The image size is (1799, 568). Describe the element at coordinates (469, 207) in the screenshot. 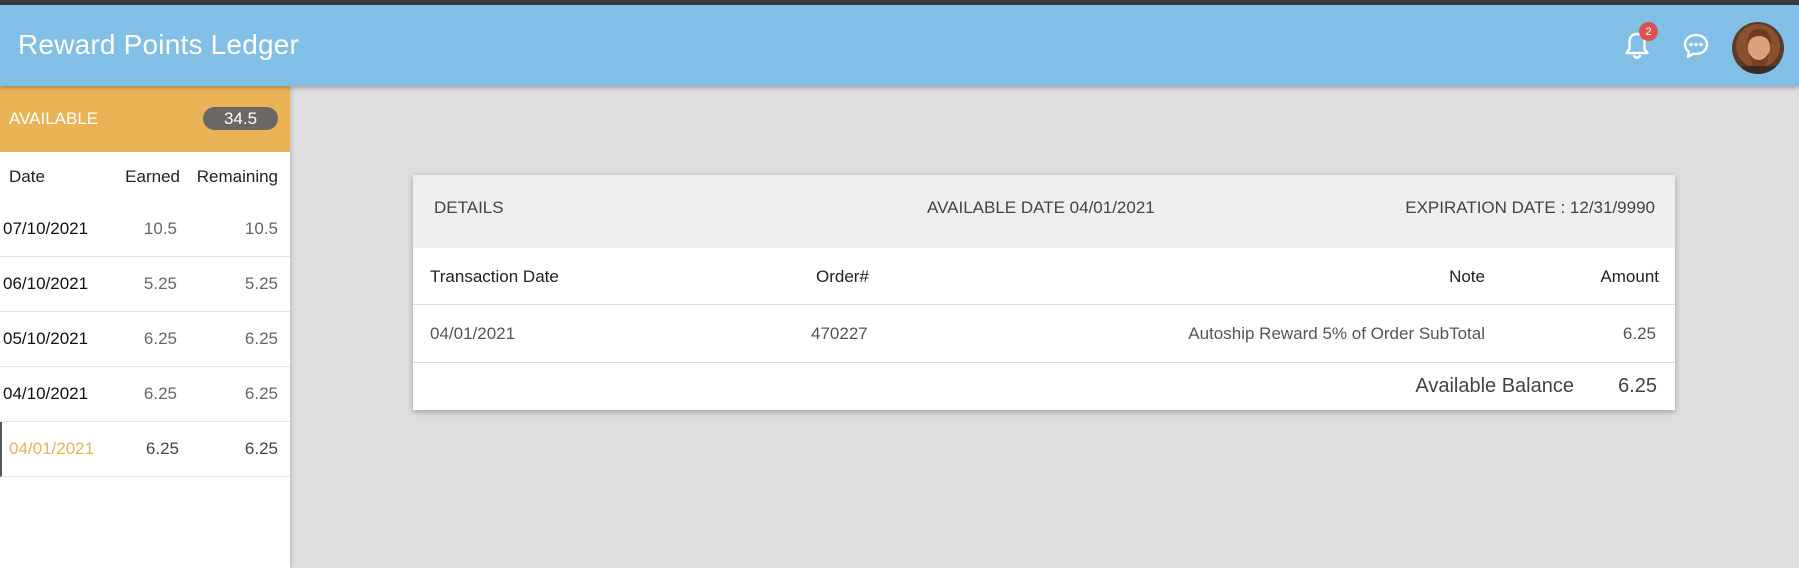

I see `details-title: DETAILS` at that location.